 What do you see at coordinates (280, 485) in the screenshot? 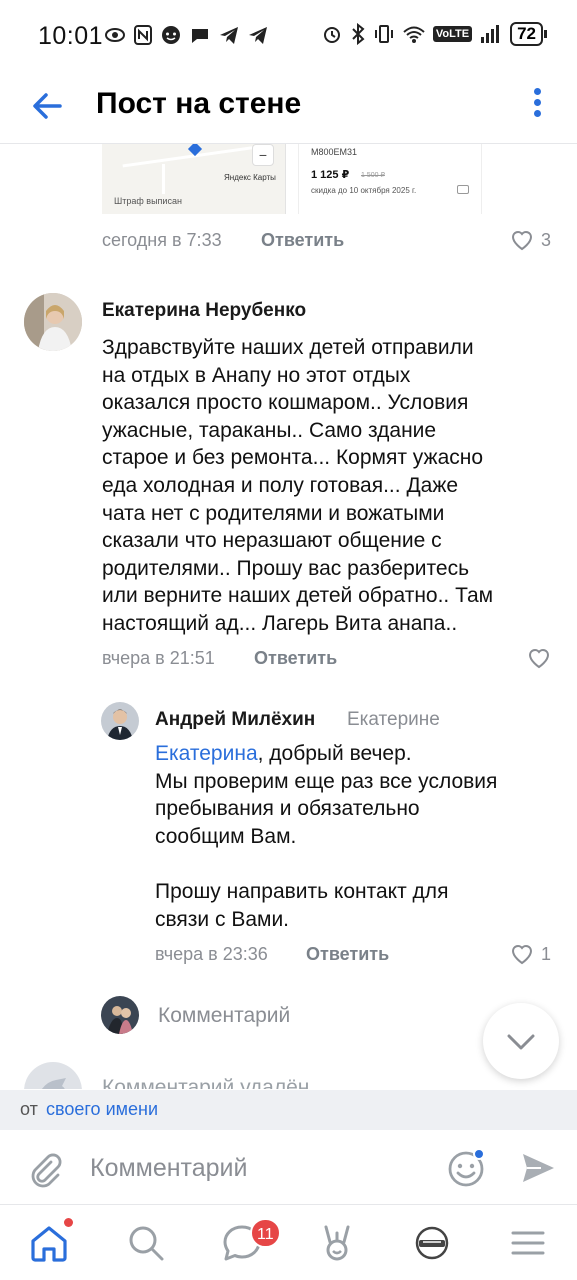
I see `comment-line: еда холодная и полу готовая... Даже` at bounding box center [280, 485].